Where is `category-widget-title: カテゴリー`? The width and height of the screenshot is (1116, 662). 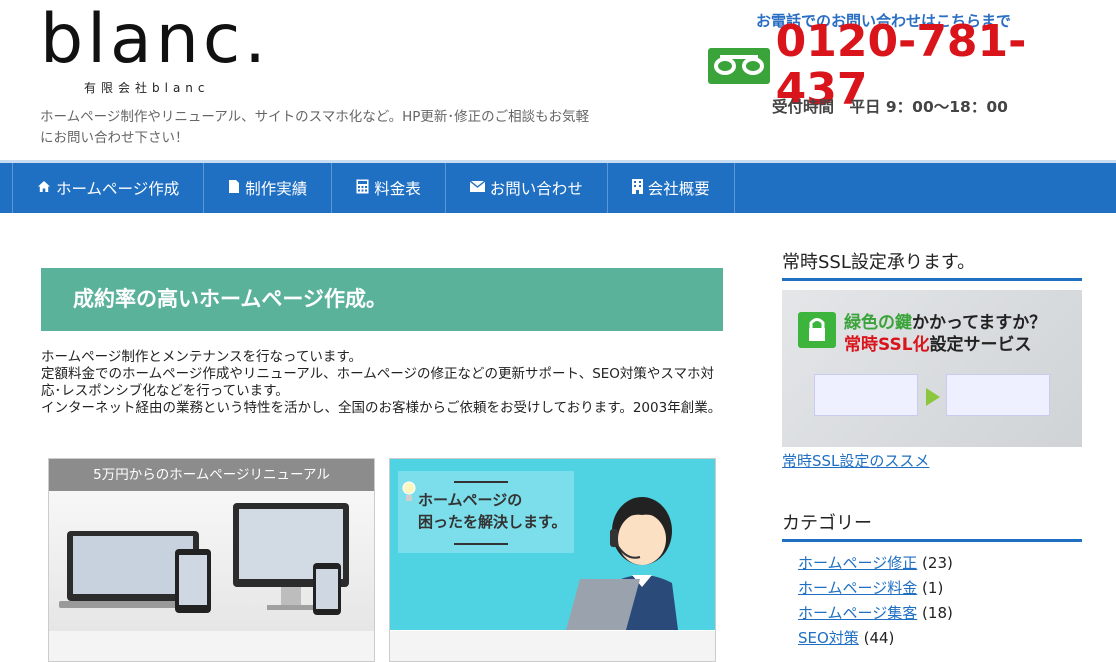 category-widget-title: カテゴリー is located at coordinates (932, 525).